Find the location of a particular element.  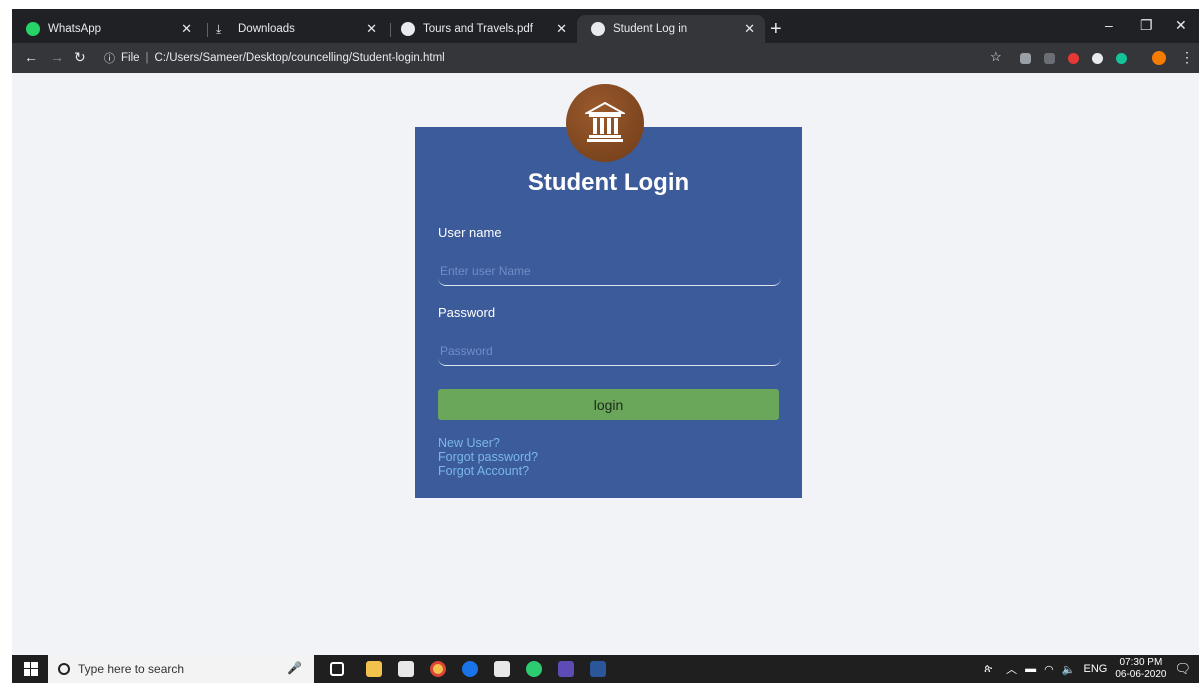

new-tab-button: + is located at coordinates (776, 29).